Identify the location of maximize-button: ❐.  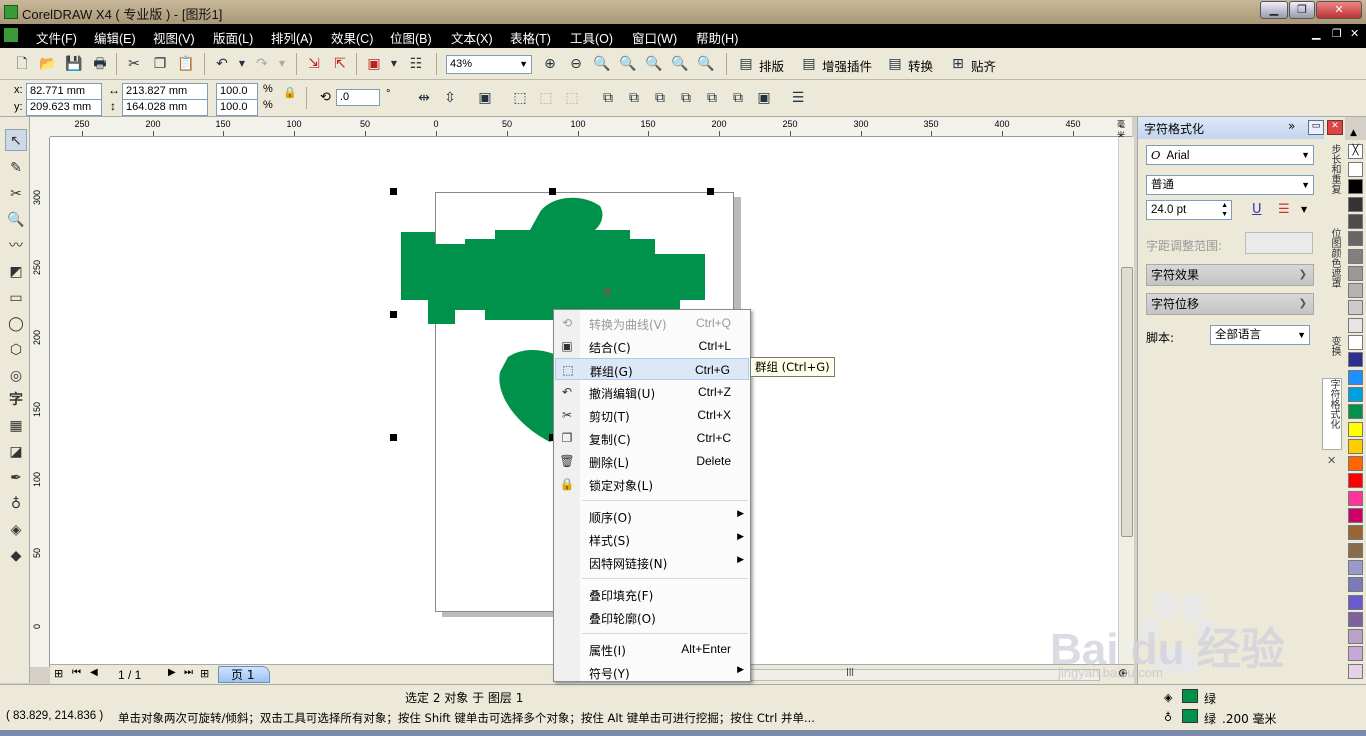
(1302, 10).